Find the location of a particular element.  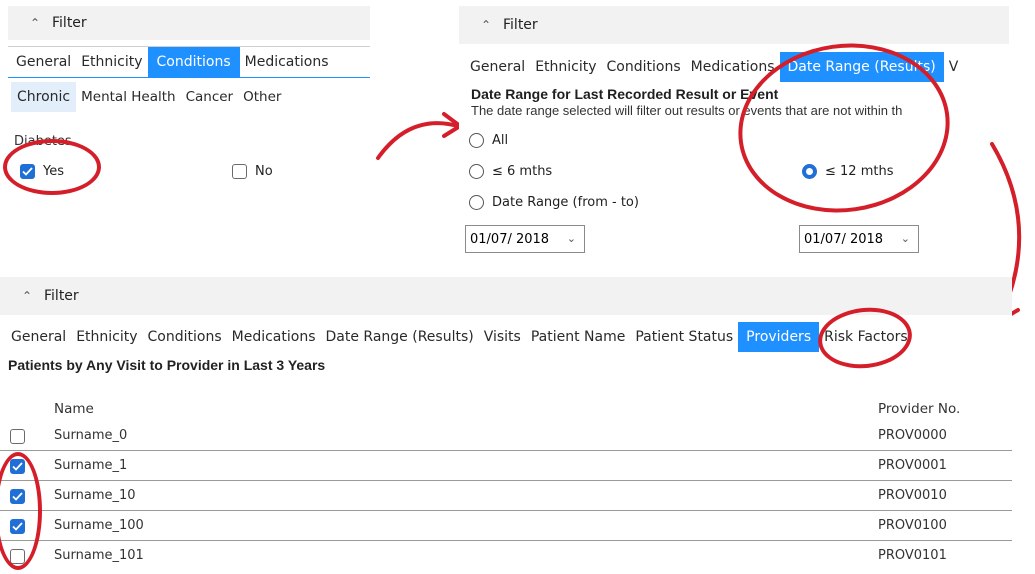

row-name: Surname_100 is located at coordinates (99, 525).